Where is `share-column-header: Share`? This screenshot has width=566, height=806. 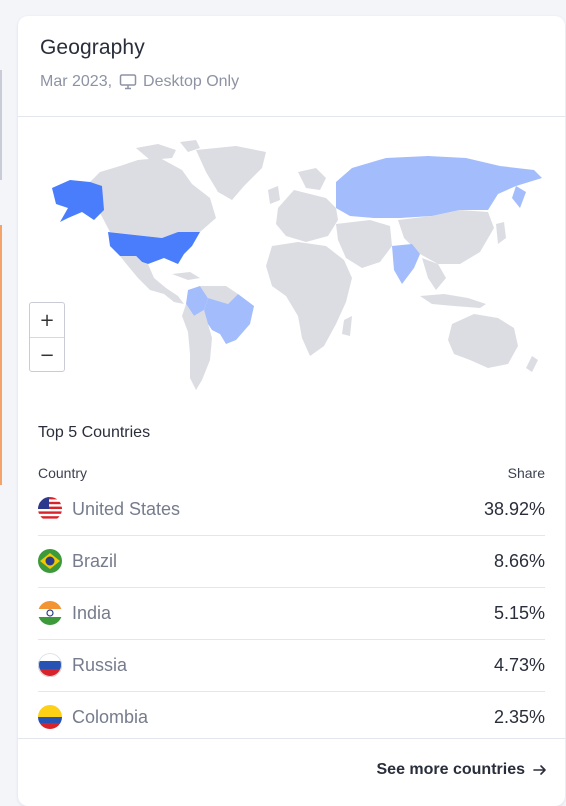
share-column-header: Share is located at coordinates (526, 473).